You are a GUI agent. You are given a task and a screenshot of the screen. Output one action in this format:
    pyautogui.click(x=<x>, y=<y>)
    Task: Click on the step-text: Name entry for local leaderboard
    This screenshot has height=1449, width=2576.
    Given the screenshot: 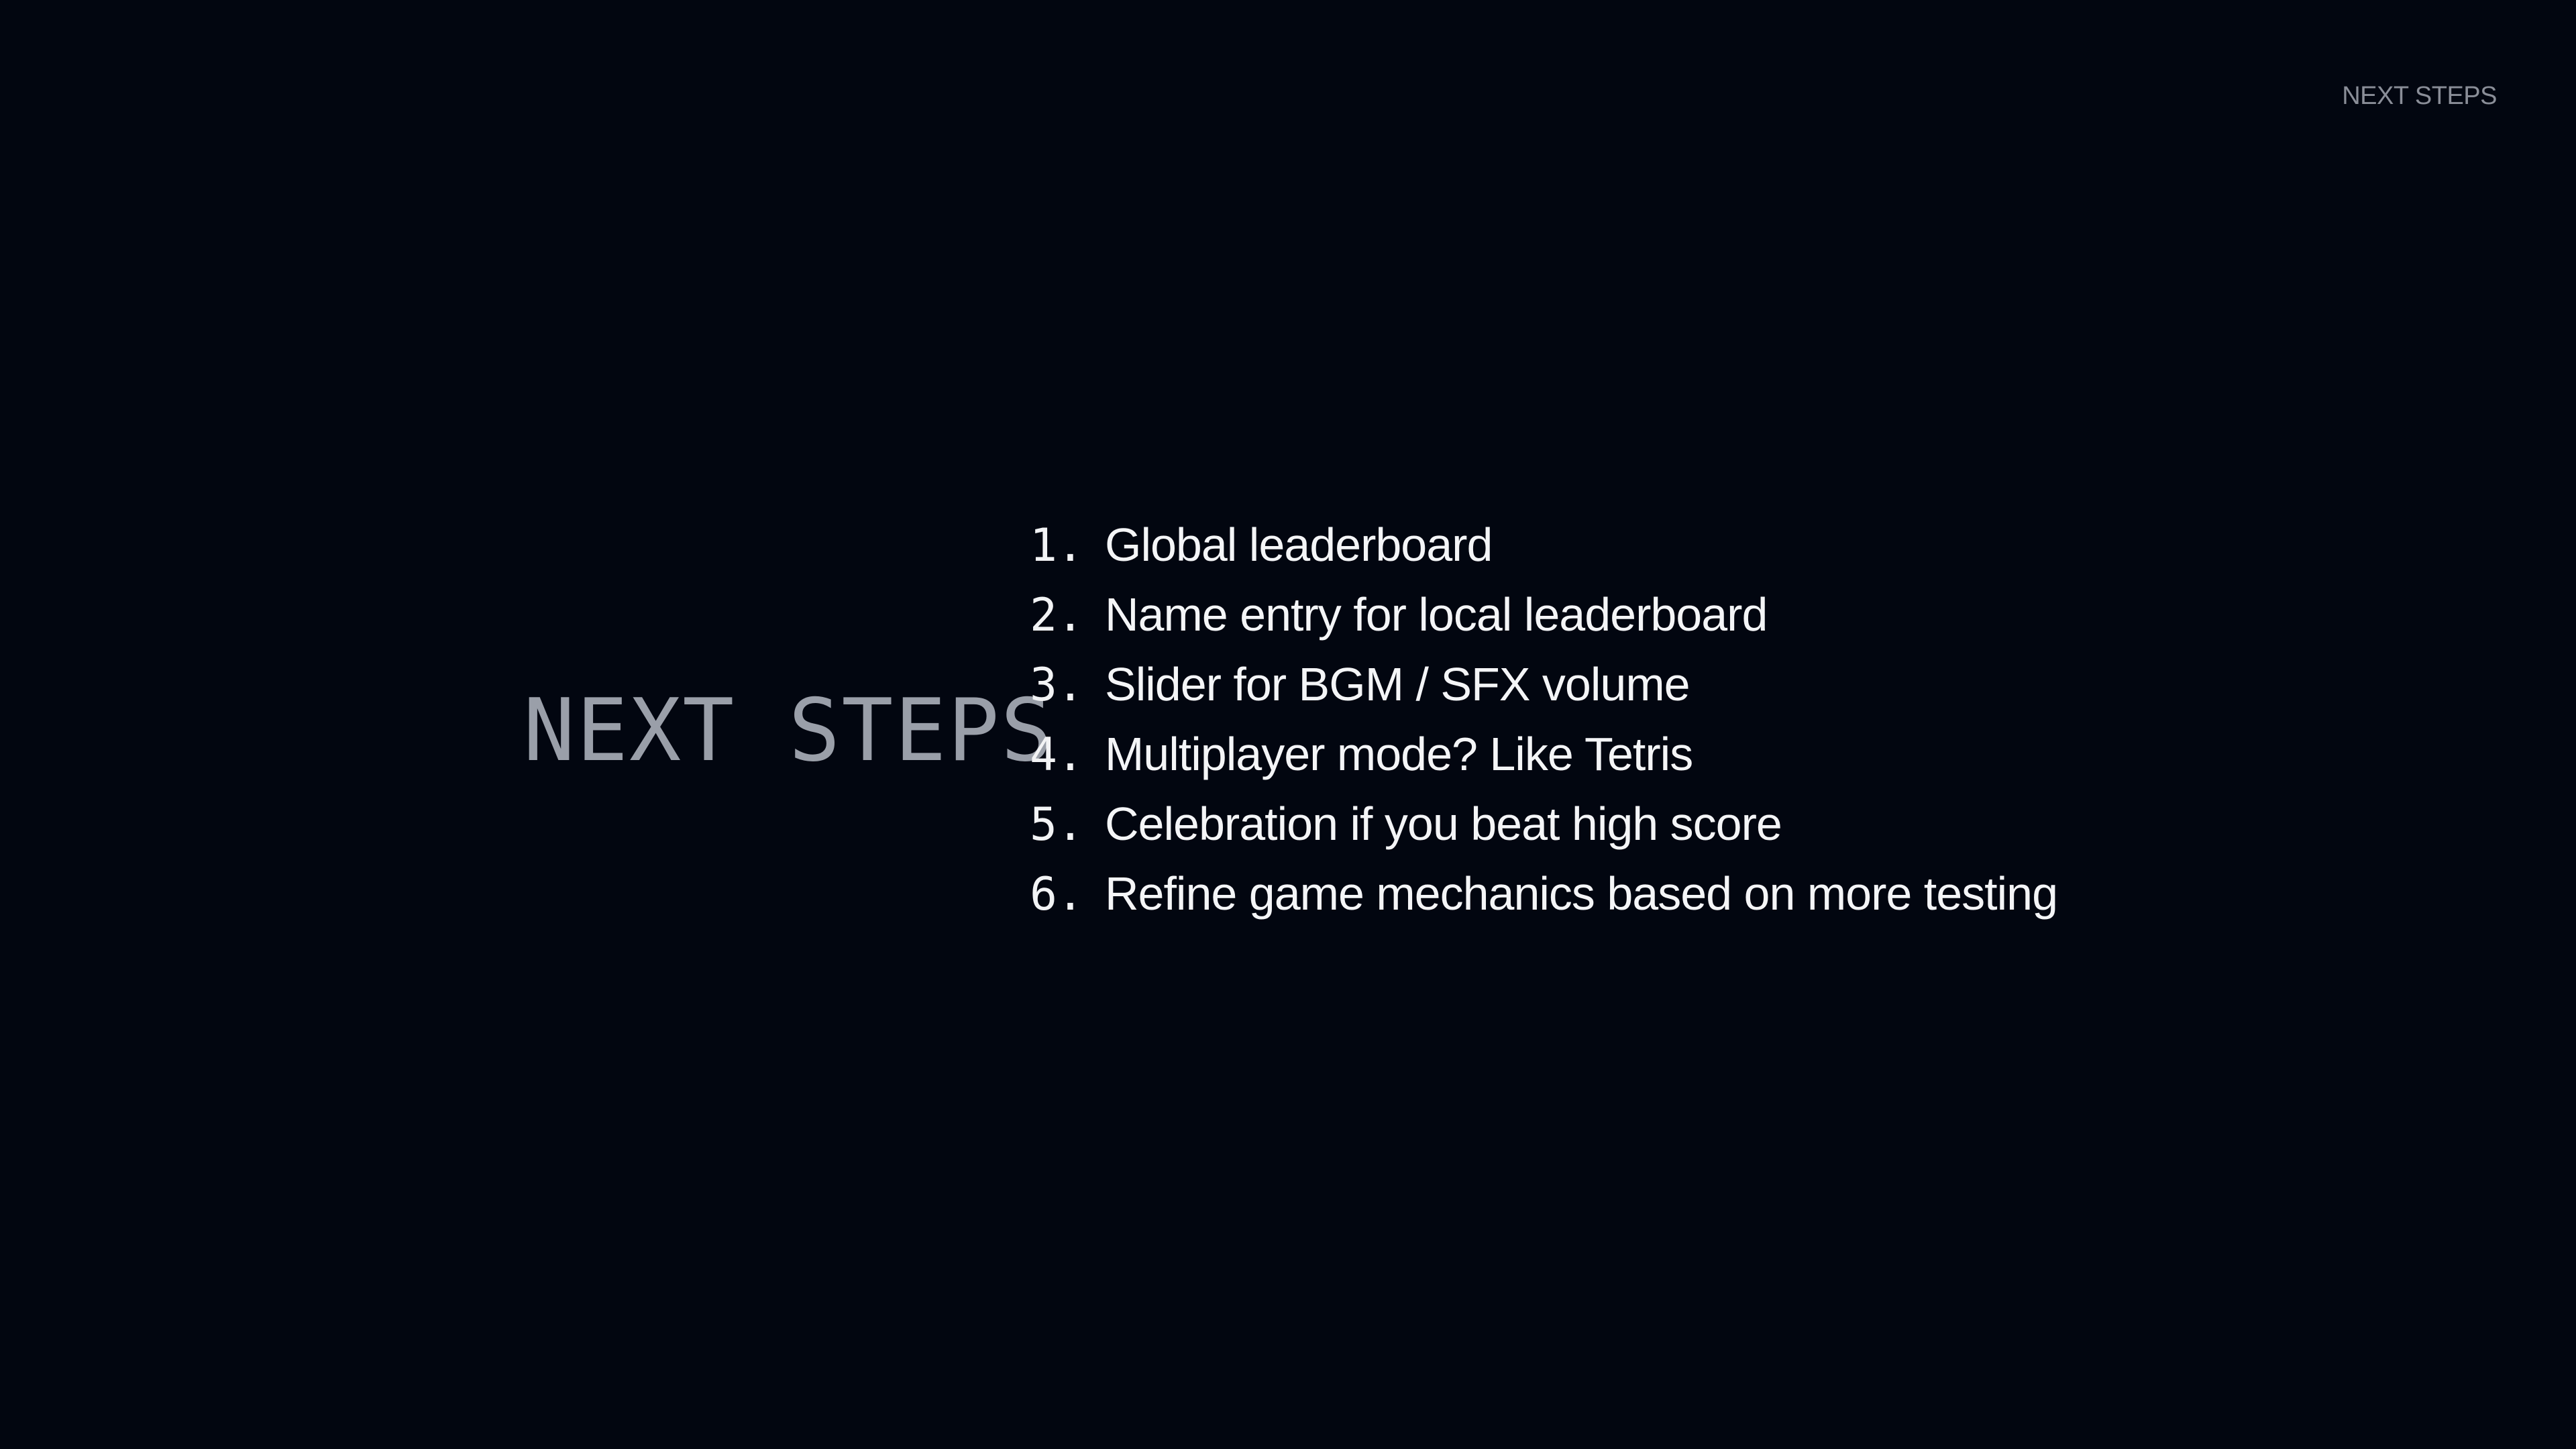 What is the action you would take?
    pyautogui.click(x=1436, y=614)
    